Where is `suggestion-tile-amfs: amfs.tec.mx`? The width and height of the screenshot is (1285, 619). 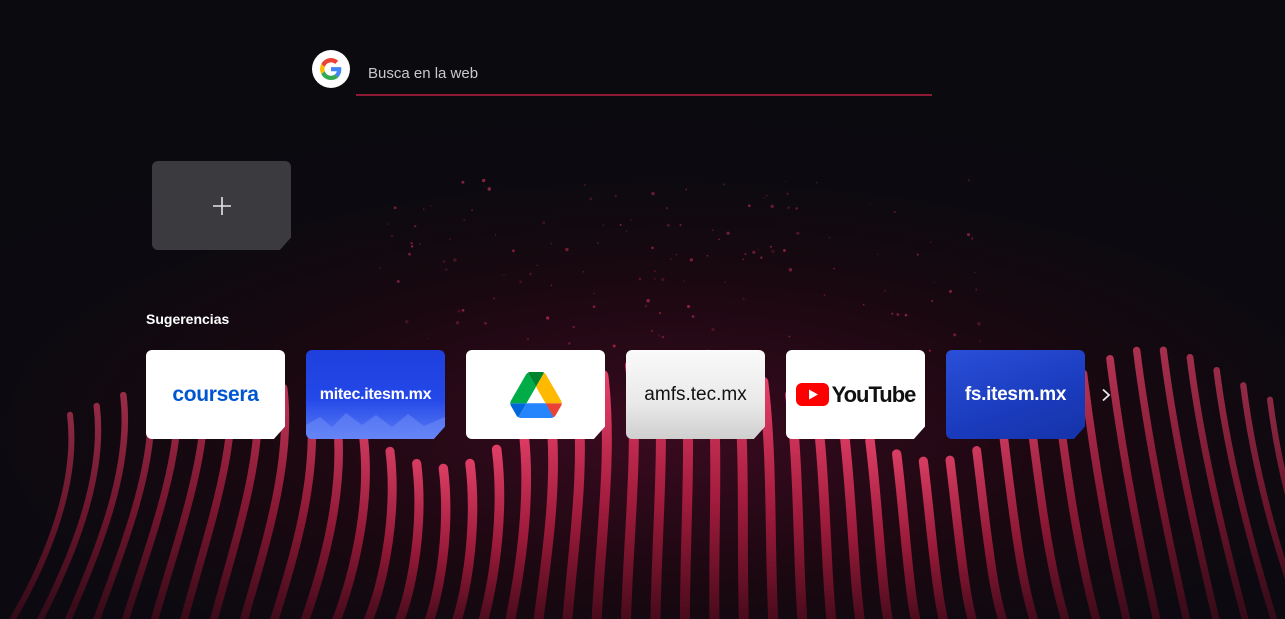 suggestion-tile-amfs: amfs.tec.mx is located at coordinates (695, 394).